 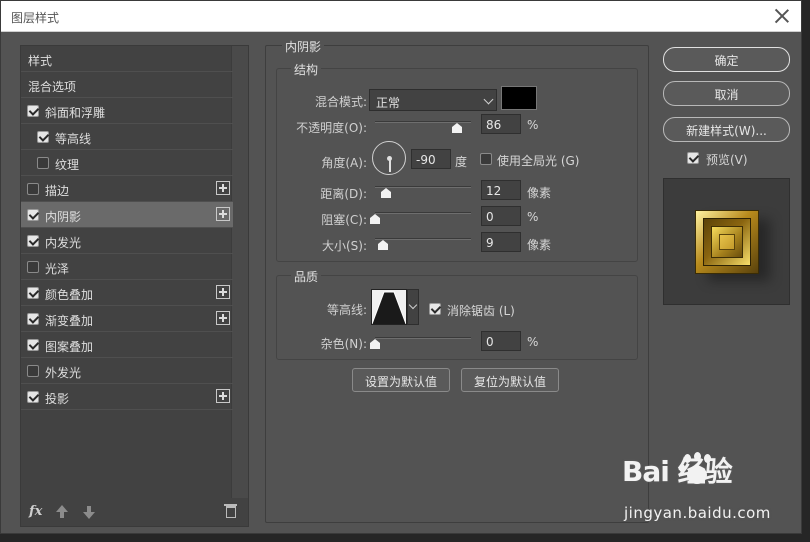 I want to click on contour-dropdown, so click(x=413, y=307).